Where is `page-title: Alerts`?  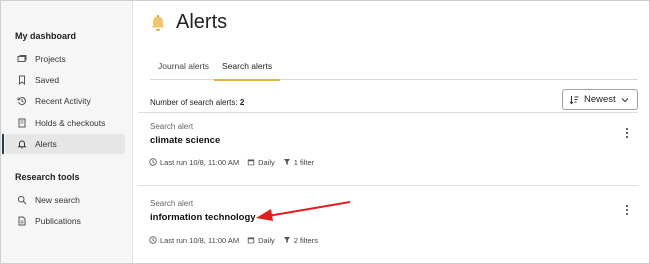
page-title: Alerts is located at coordinates (202, 22).